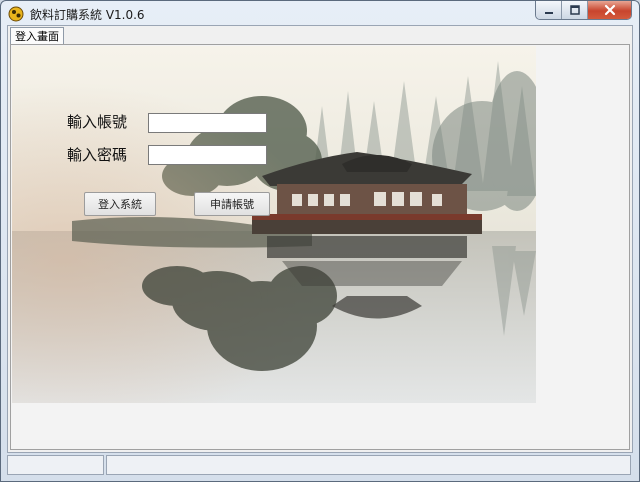 This screenshot has height=482, width=640. I want to click on maximize-button, so click(575, 10).